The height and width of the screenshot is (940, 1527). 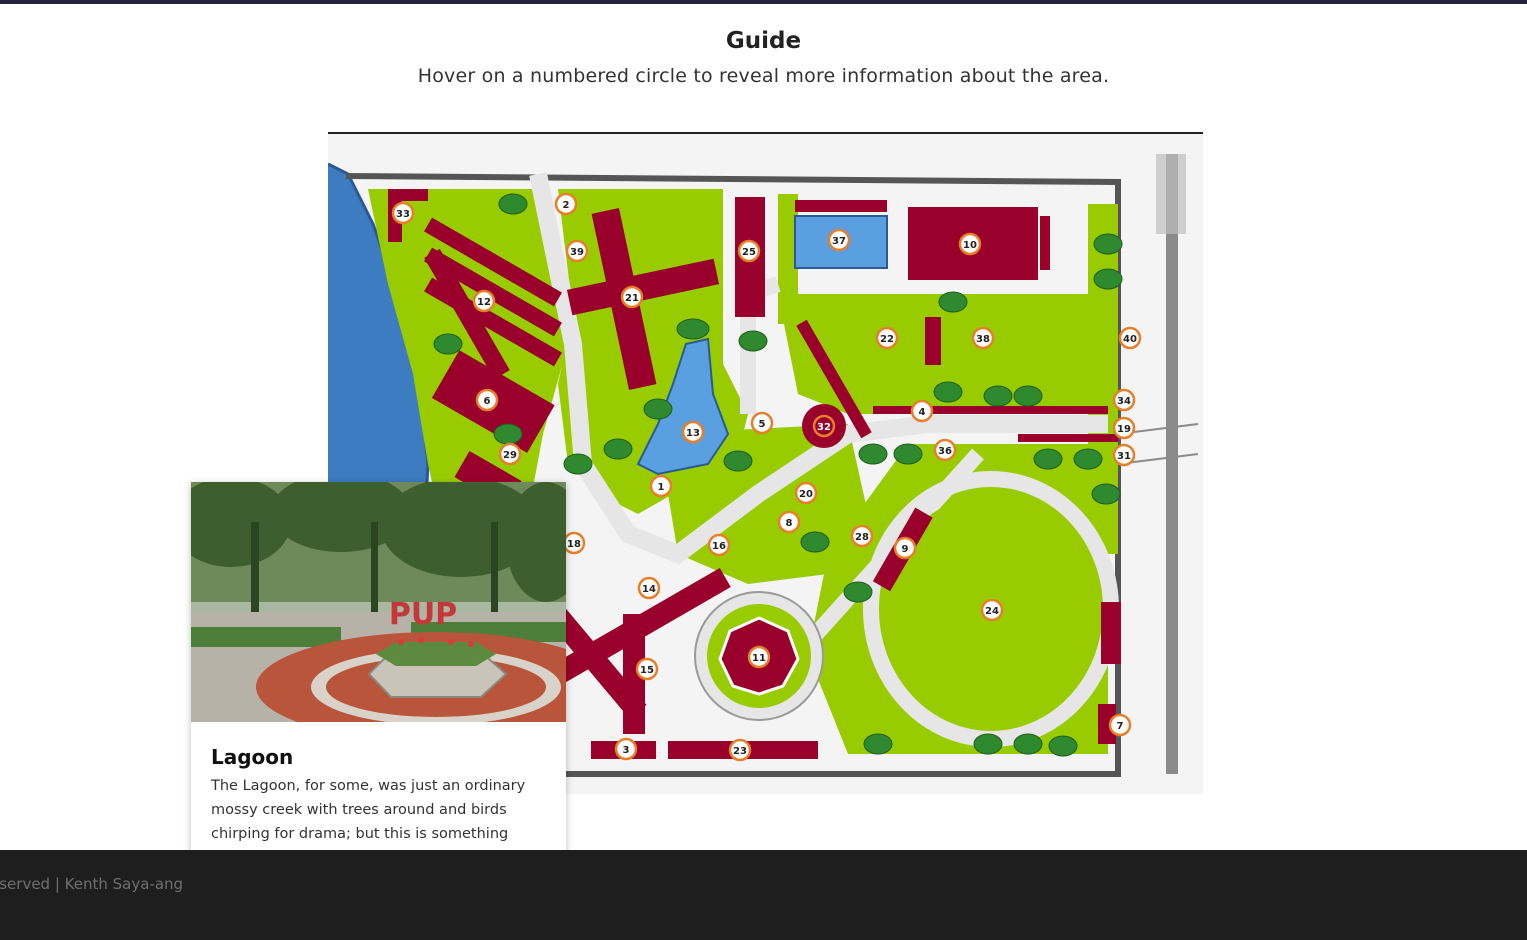 What do you see at coordinates (763, 41) in the screenshot?
I see `guide-title: Guide` at bounding box center [763, 41].